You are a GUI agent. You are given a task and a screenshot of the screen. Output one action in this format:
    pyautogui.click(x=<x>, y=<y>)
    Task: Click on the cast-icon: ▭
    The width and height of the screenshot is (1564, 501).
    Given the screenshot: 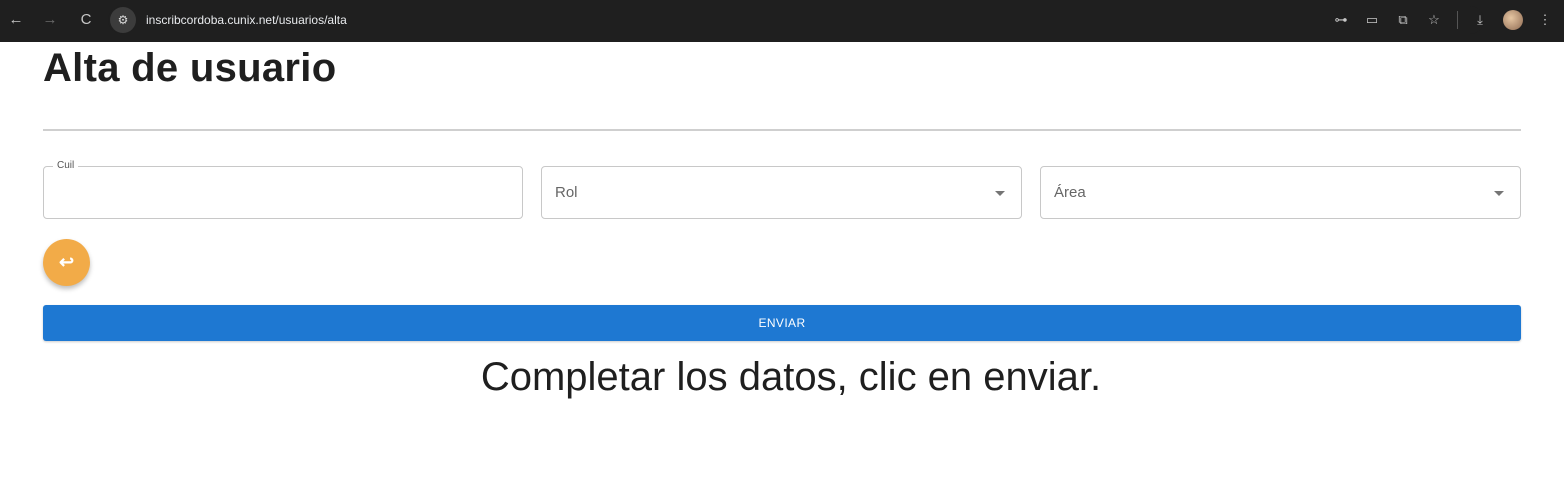 What is the action you would take?
    pyautogui.click(x=1372, y=20)
    